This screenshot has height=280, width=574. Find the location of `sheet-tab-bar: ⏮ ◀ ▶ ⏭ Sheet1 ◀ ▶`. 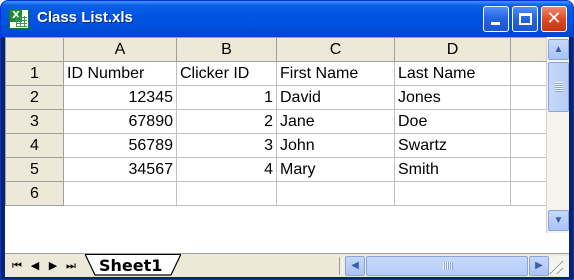

sheet-tab-bar: ⏮ ◀ ▶ ⏭ Sheet1 ◀ ▶ is located at coordinates (287, 265).